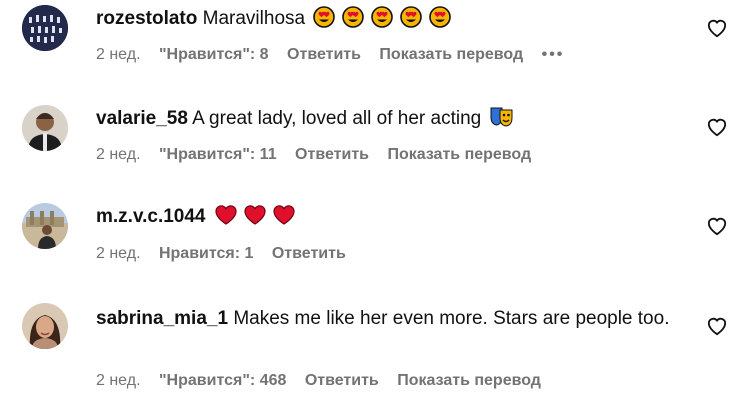 The height and width of the screenshot is (406, 740). I want to click on performing-arts-emoji-icon, so click(502, 121).